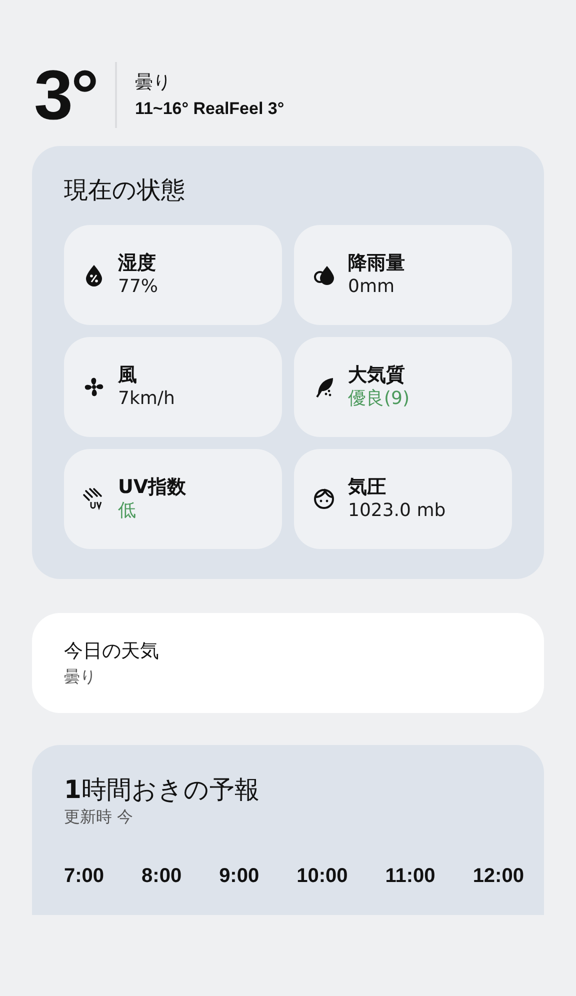  What do you see at coordinates (65, 95) in the screenshot?
I see `temperature: 3°` at bounding box center [65, 95].